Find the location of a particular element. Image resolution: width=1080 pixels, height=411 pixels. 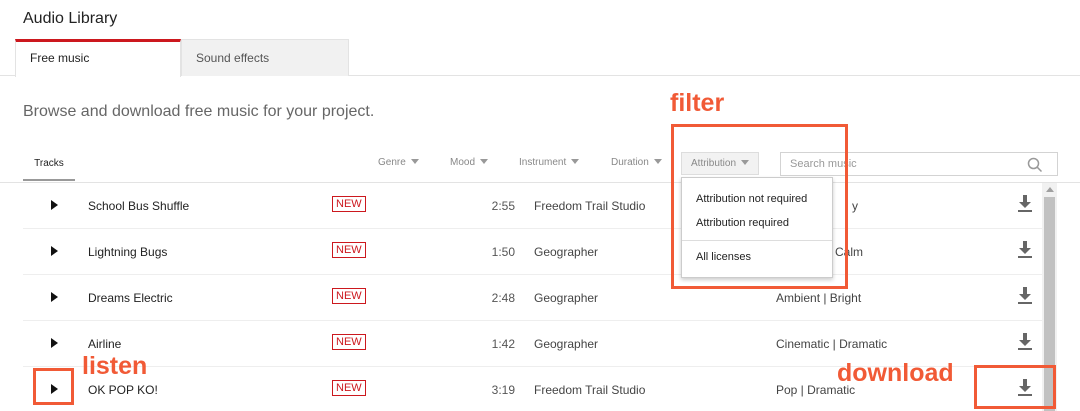

track-genre: y is located at coordinates (855, 206).